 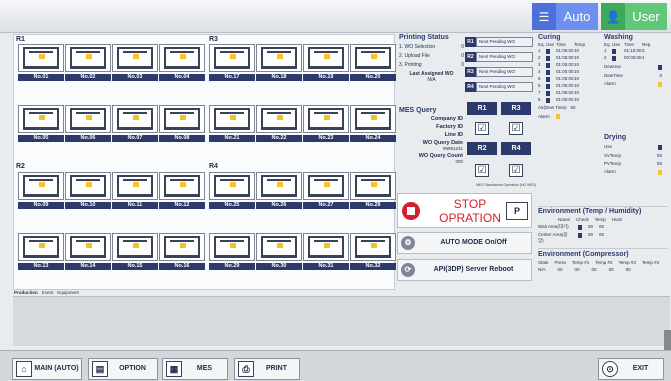 What do you see at coordinates (470, 42) in the screenshot?
I see `pending-tag: R1` at bounding box center [470, 42].